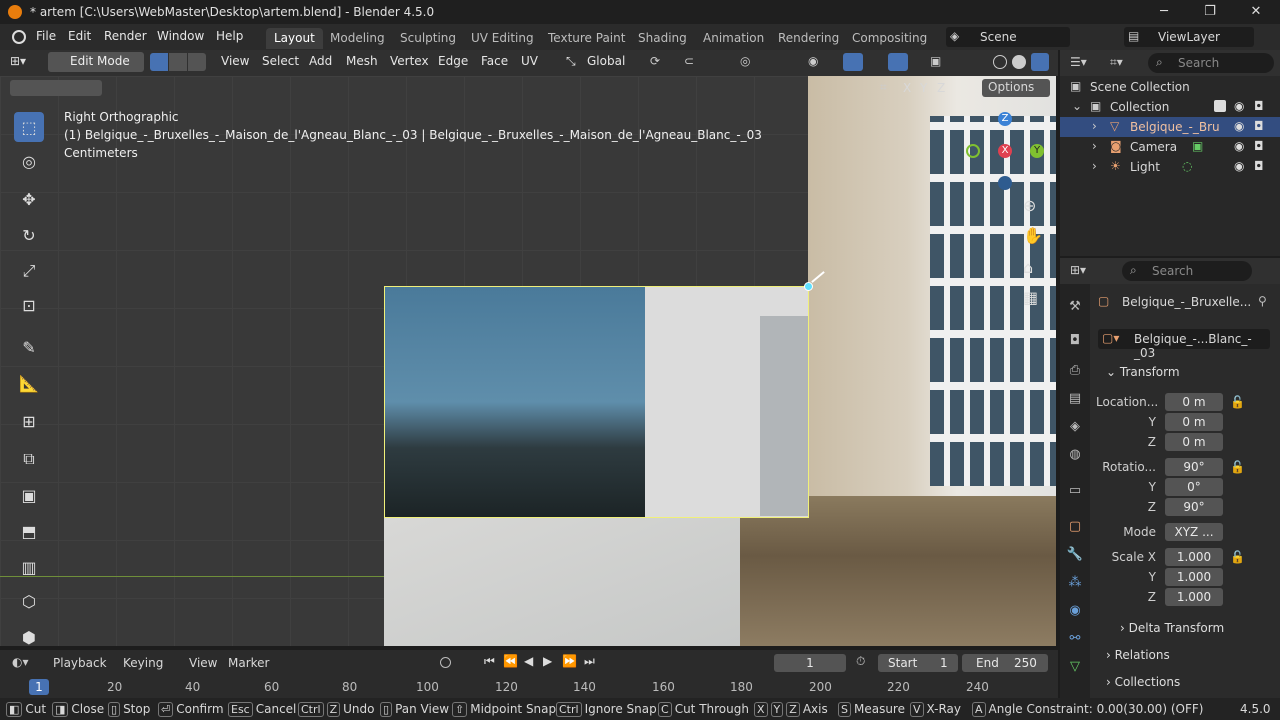 This screenshot has height=720, width=1280. Describe the element at coordinates (29, 271) in the screenshot. I see `scale-tool-icon: ⤢` at that location.